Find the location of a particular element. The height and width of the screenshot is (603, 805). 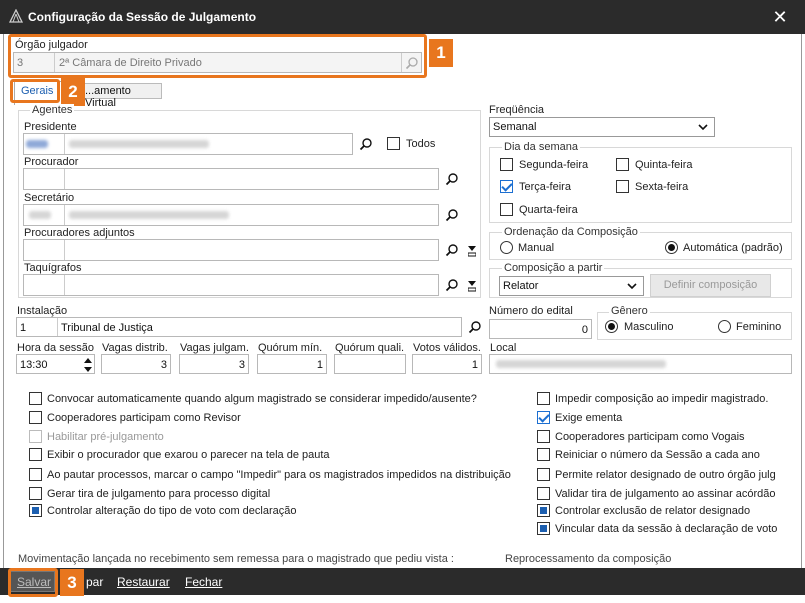

option-impedir-composicao-checkbox is located at coordinates (543, 398).